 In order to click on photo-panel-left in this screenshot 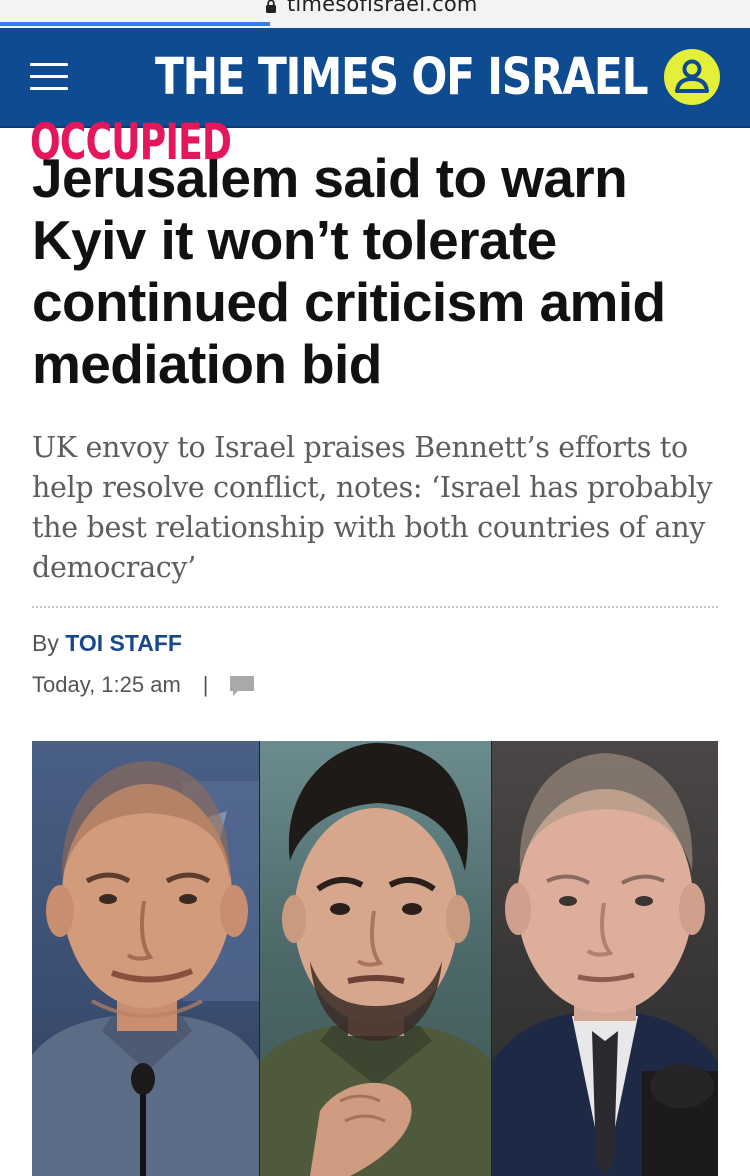, I will do `click(146, 958)`.